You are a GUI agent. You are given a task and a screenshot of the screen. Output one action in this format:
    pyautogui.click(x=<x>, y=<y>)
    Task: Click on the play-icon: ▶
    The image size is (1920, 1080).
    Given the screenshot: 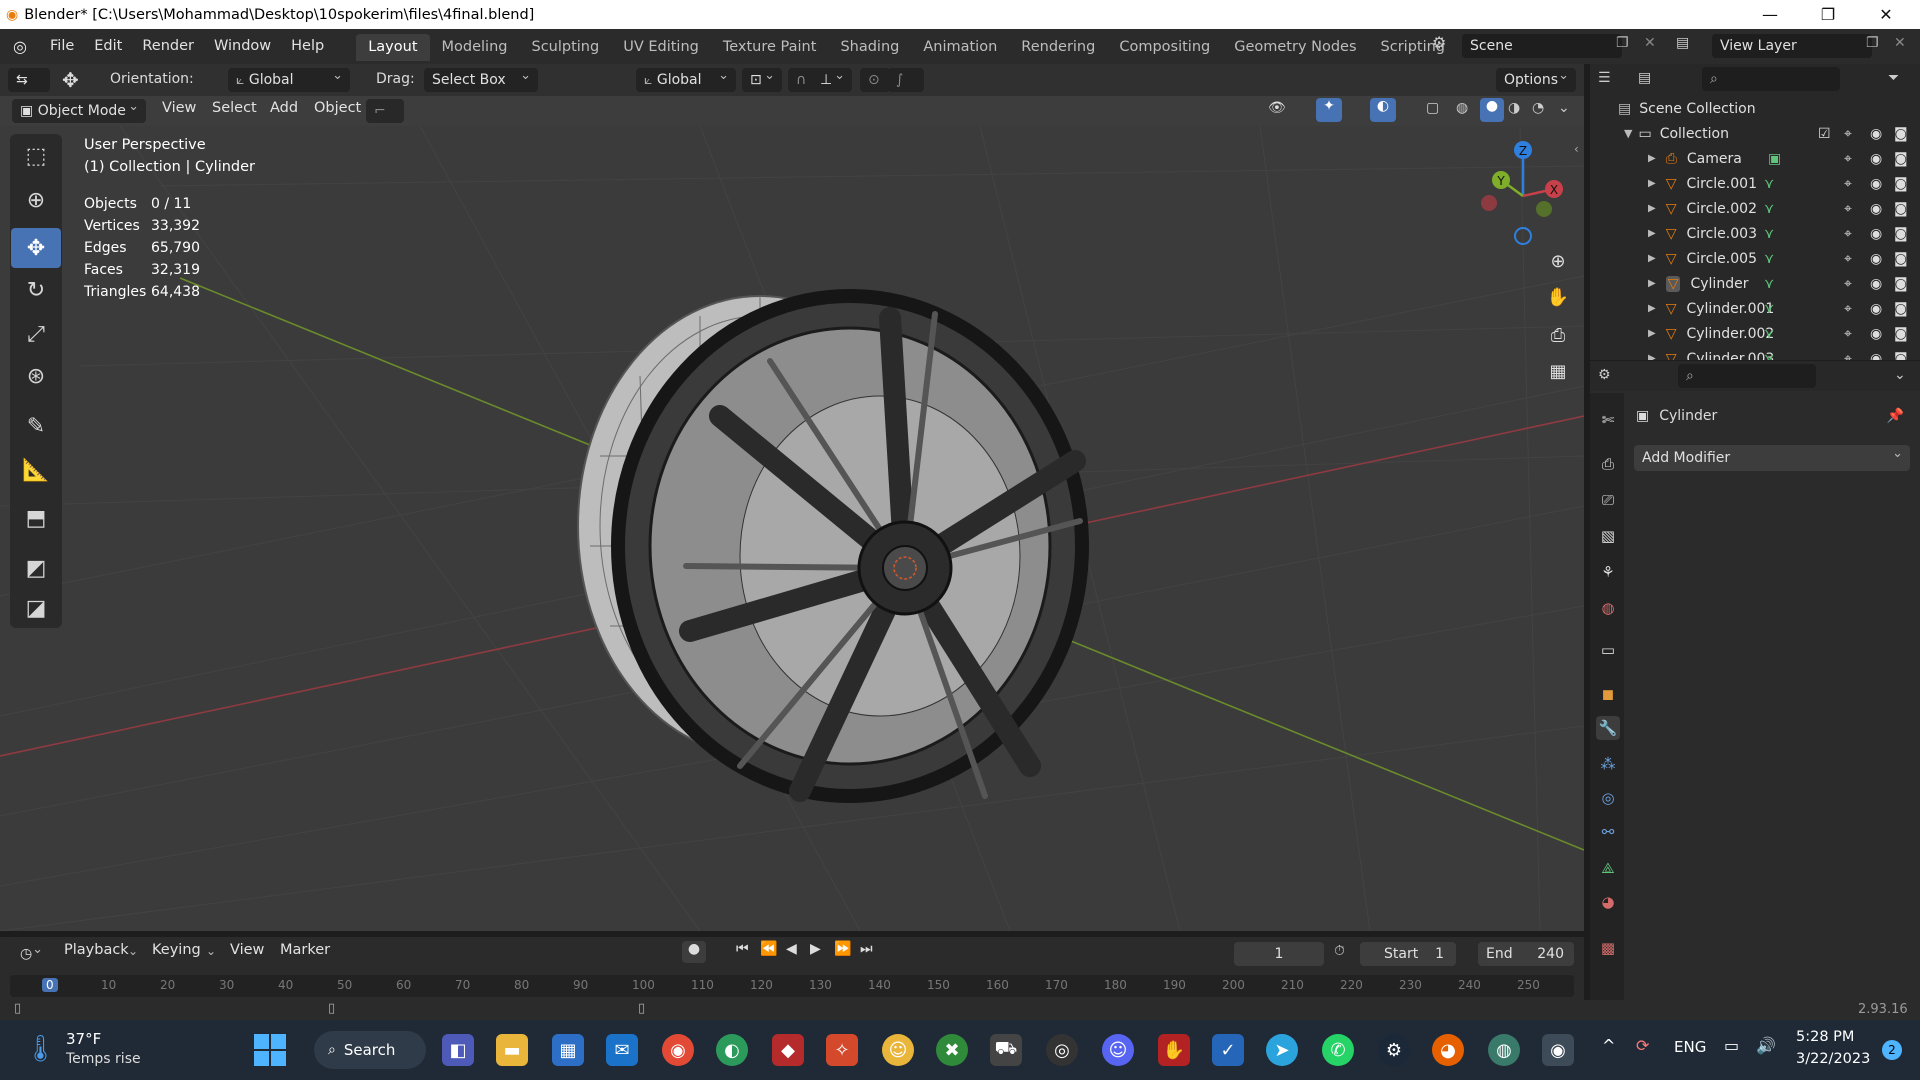 What is the action you would take?
    pyautogui.click(x=815, y=949)
    